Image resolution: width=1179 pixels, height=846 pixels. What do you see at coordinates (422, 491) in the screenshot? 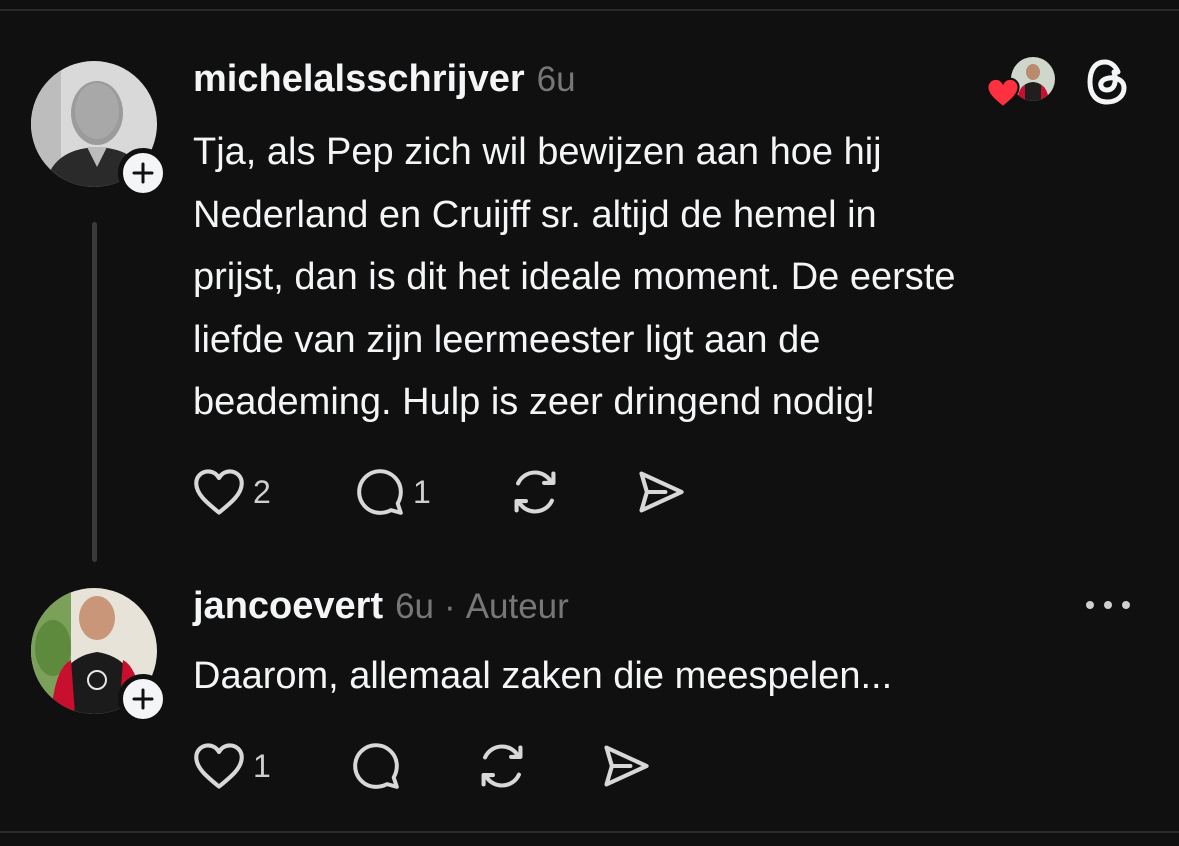
I see `reply-count: 1` at bounding box center [422, 491].